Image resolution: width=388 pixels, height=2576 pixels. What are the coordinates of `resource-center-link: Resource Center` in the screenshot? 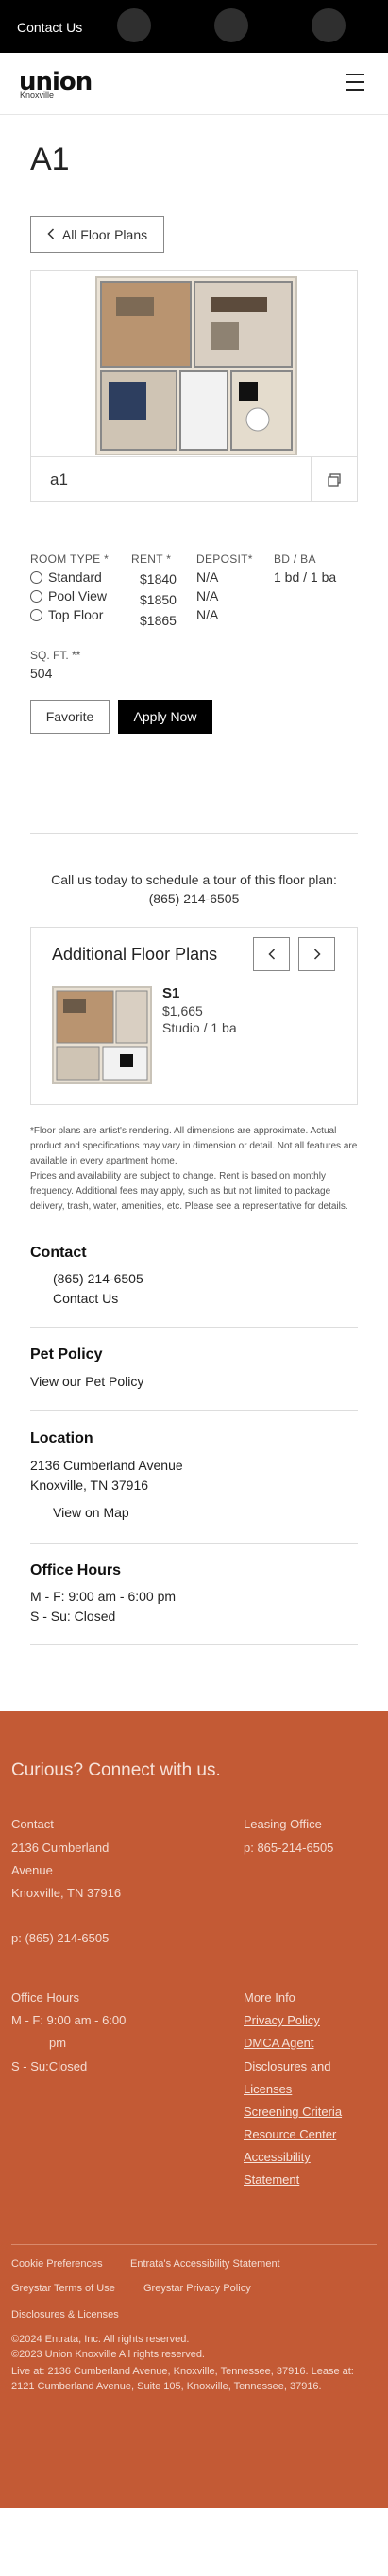 It's located at (290, 2134).